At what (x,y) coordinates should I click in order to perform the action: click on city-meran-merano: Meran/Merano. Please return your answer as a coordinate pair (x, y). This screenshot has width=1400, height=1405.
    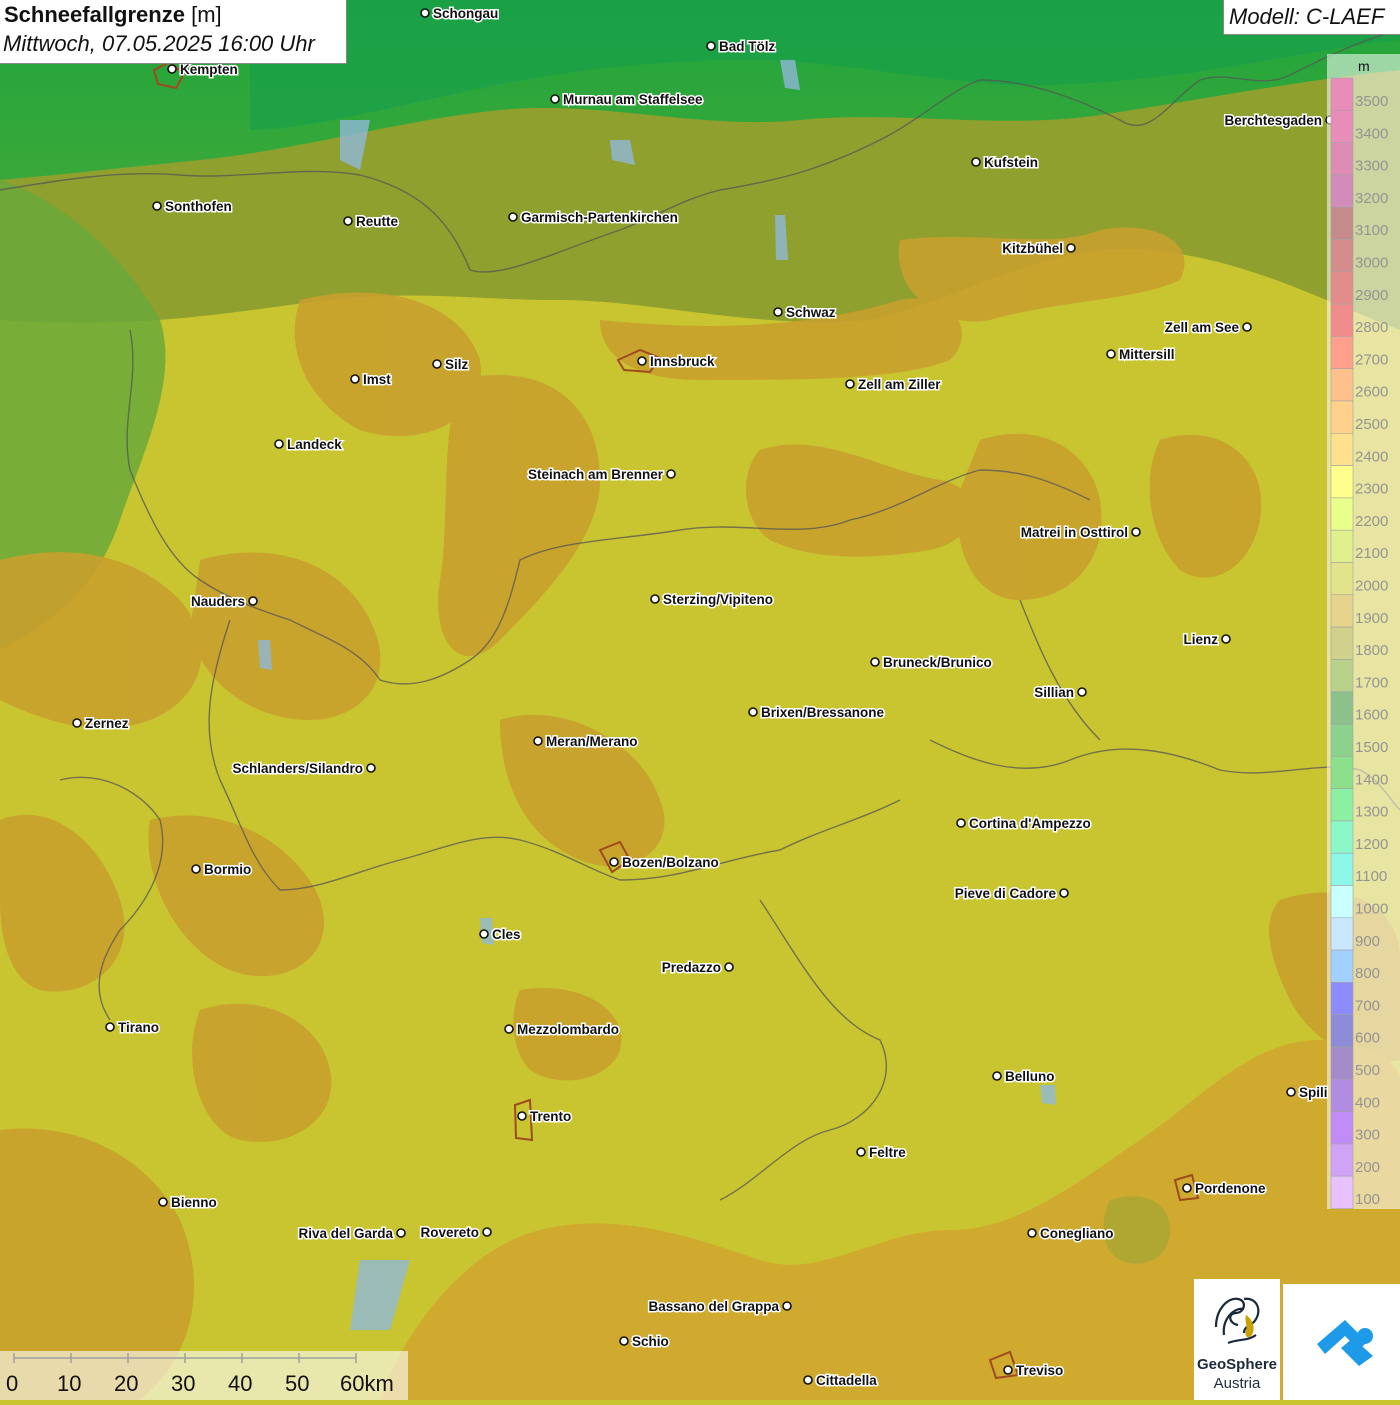
    Looking at the image, I should click on (586, 742).